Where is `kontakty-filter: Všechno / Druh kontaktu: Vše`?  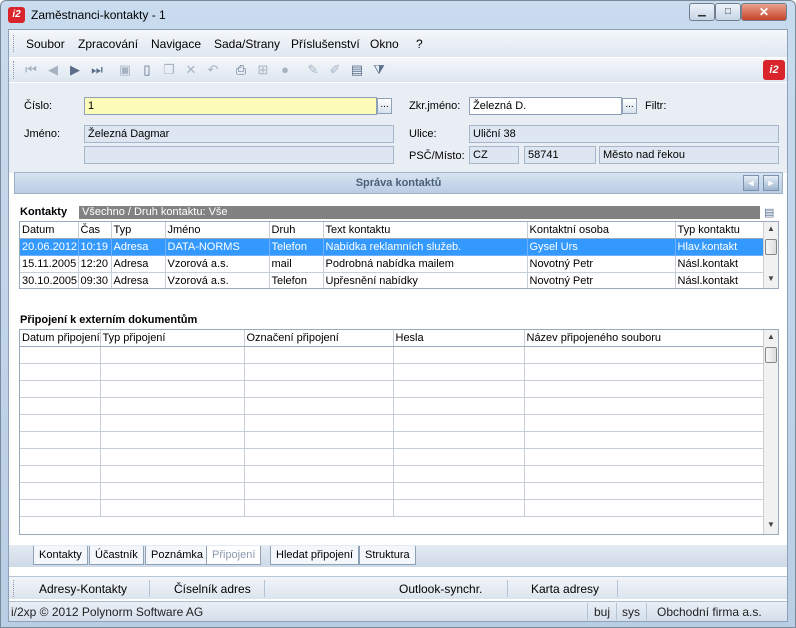 kontakty-filter: Všechno / Druh kontaktu: Vše is located at coordinates (419, 212).